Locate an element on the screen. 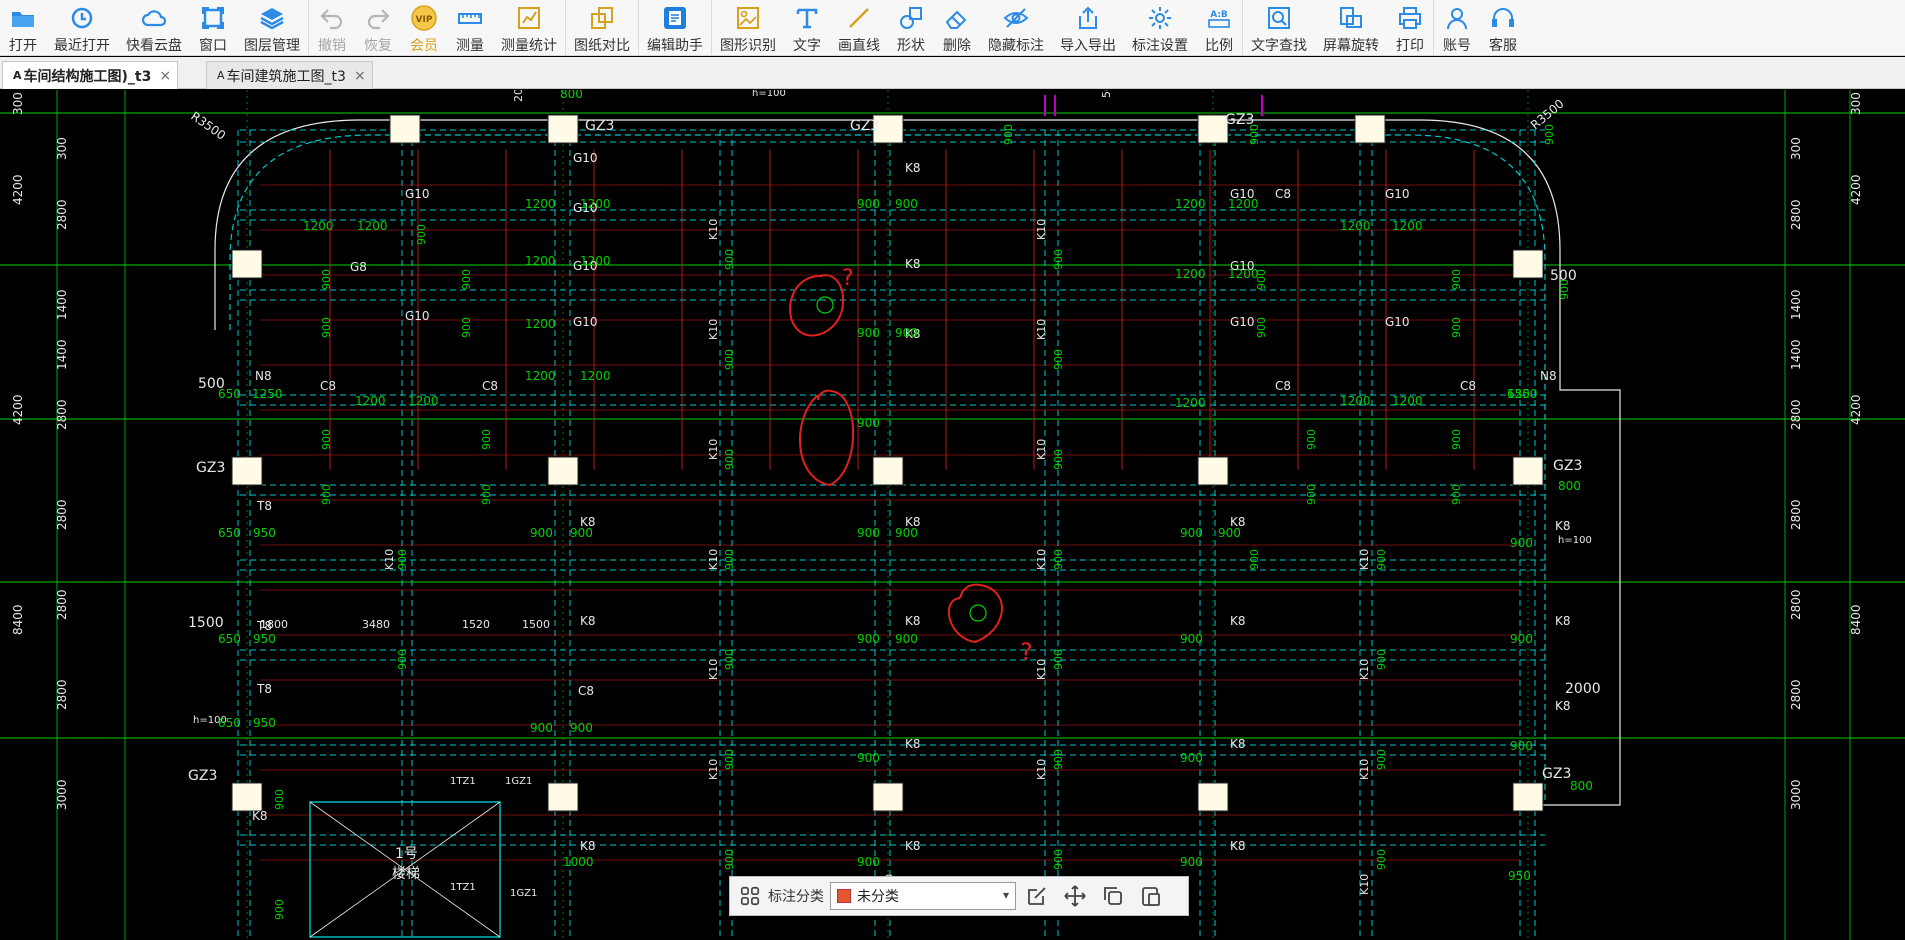 The width and height of the screenshot is (1905, 940). cloud-button: 快看云盘 is located at coordinates (154, 27).